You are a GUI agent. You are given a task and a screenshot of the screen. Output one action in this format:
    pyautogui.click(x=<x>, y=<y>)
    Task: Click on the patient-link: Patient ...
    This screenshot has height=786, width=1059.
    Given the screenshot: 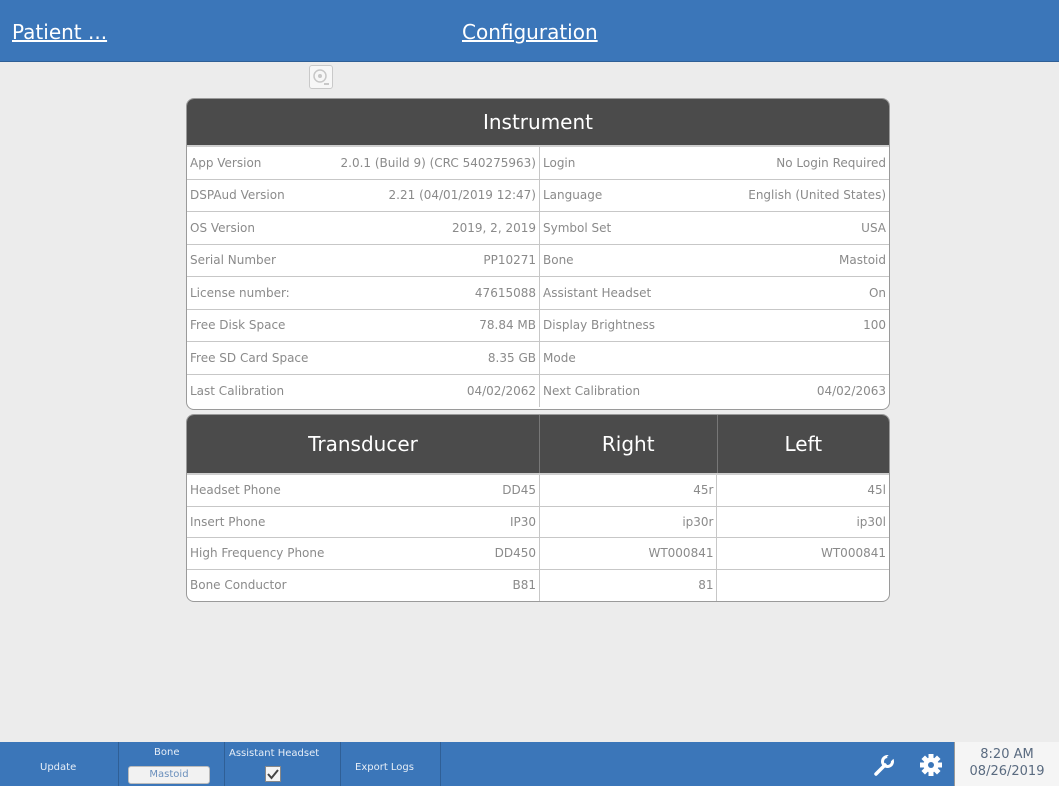 What is the action you would take?
    pyautogui.click(x=59, y=32)
    